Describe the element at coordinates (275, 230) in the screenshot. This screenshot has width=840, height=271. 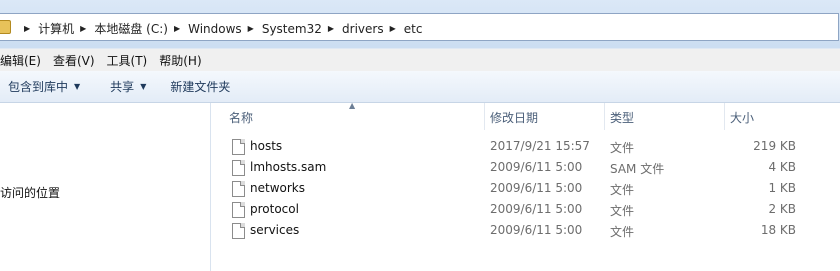
I see `file-name: services` at that location.